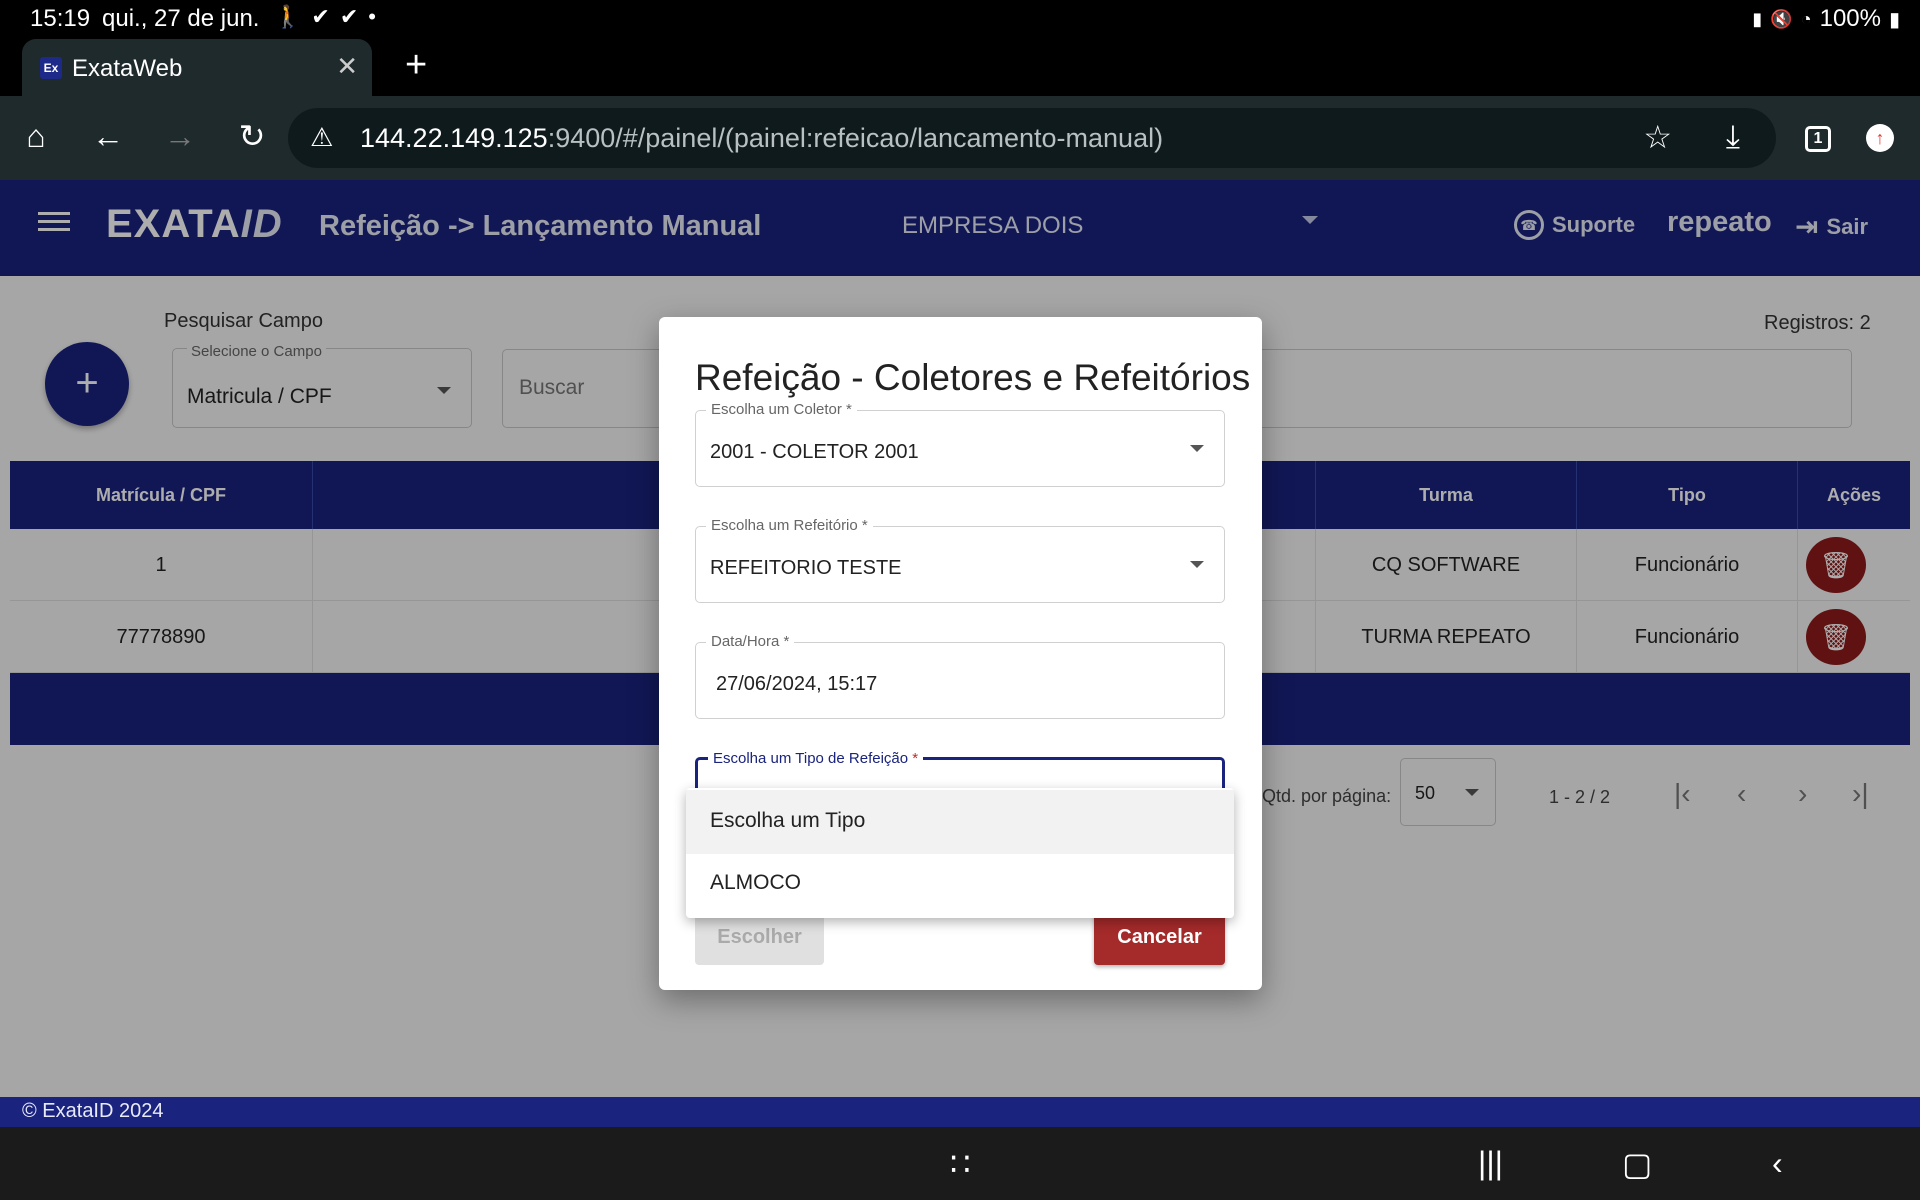  Describe the element at coordinates (788, 820) in the screenshot. I see `option-label: Escolha um Tipo` at that location.